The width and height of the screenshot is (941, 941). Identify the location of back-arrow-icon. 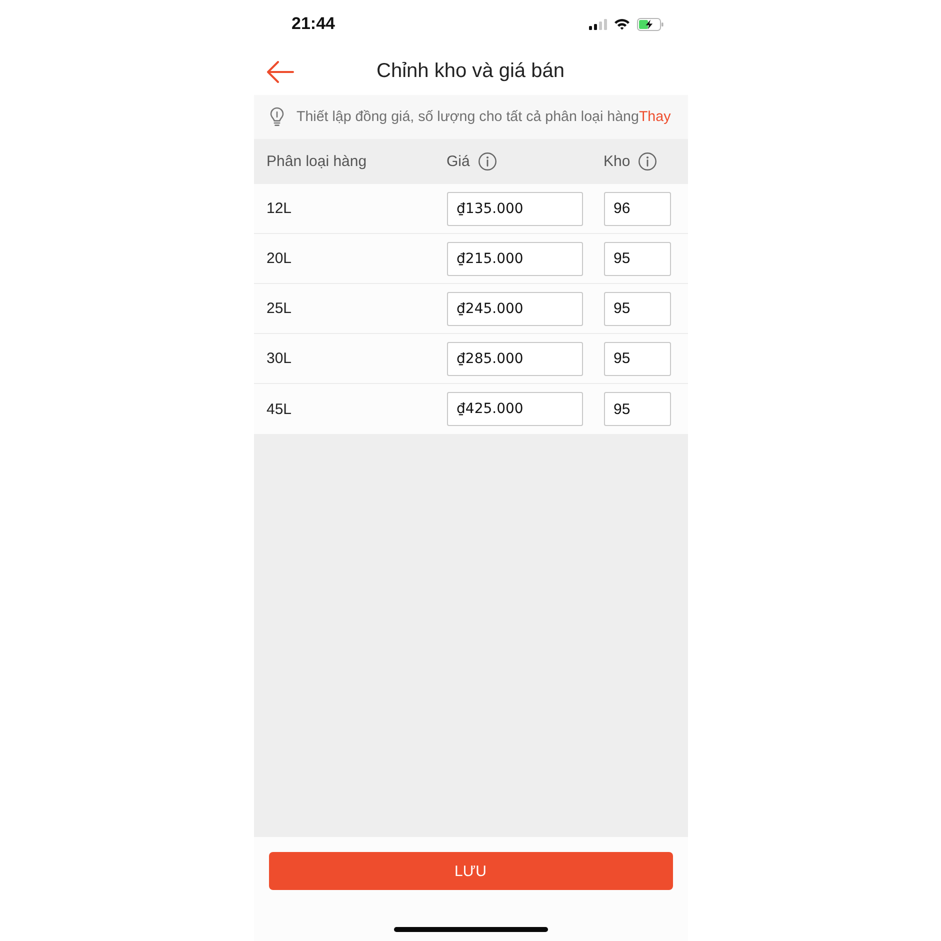
(280, 71).